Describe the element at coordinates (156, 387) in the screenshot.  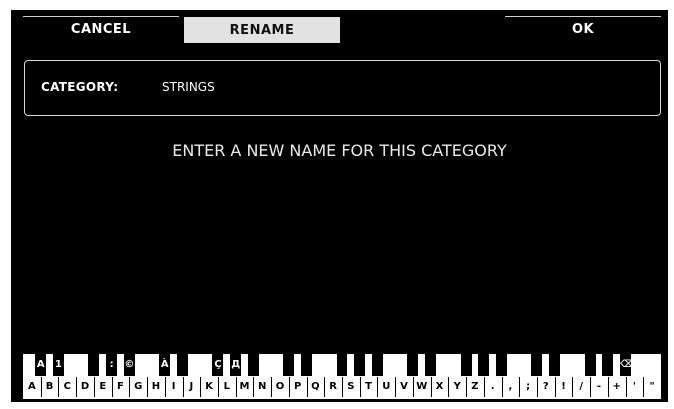
I see `white-key: H` at that location.